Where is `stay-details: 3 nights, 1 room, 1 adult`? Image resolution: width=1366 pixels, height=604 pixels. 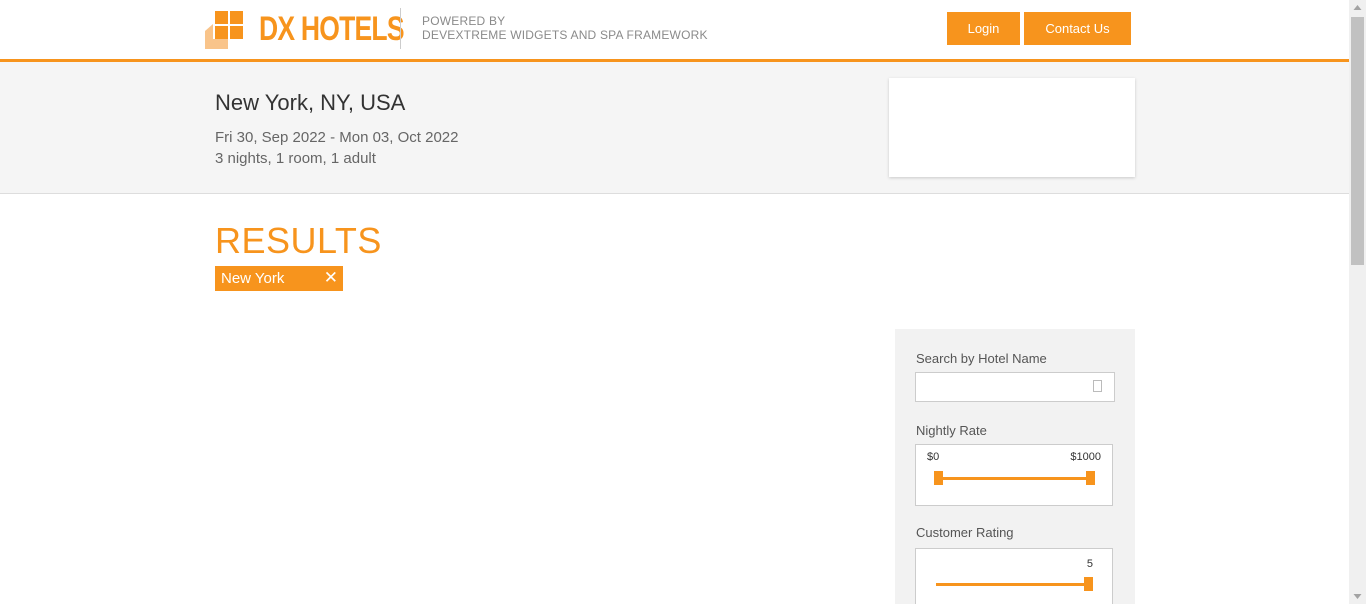
stay-details: 3 nights, 1 room, 1 adult is located at coordinates (295, 158).